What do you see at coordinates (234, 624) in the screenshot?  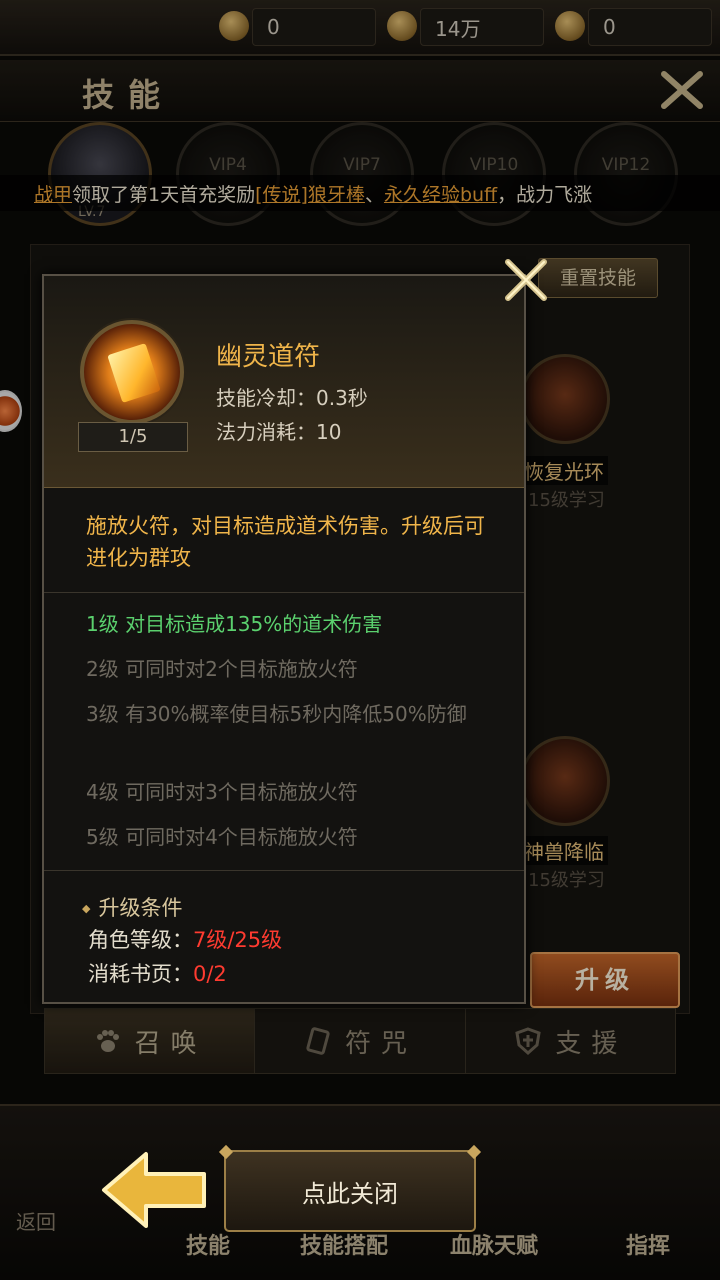 I see `level-effect-line: 1级 对目标造成135%的道术伤害` at bounding box center [234, 624].